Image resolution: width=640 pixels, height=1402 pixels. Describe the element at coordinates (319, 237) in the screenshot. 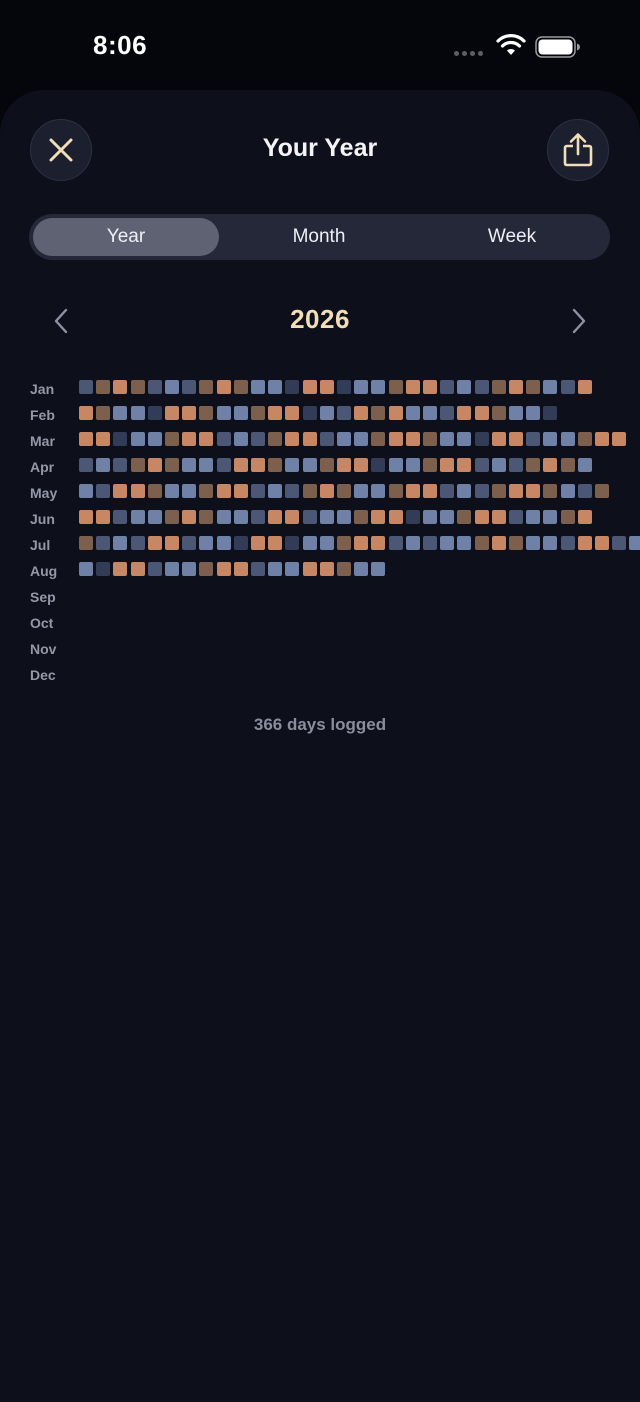

I see `tab-month: Month` at that location.